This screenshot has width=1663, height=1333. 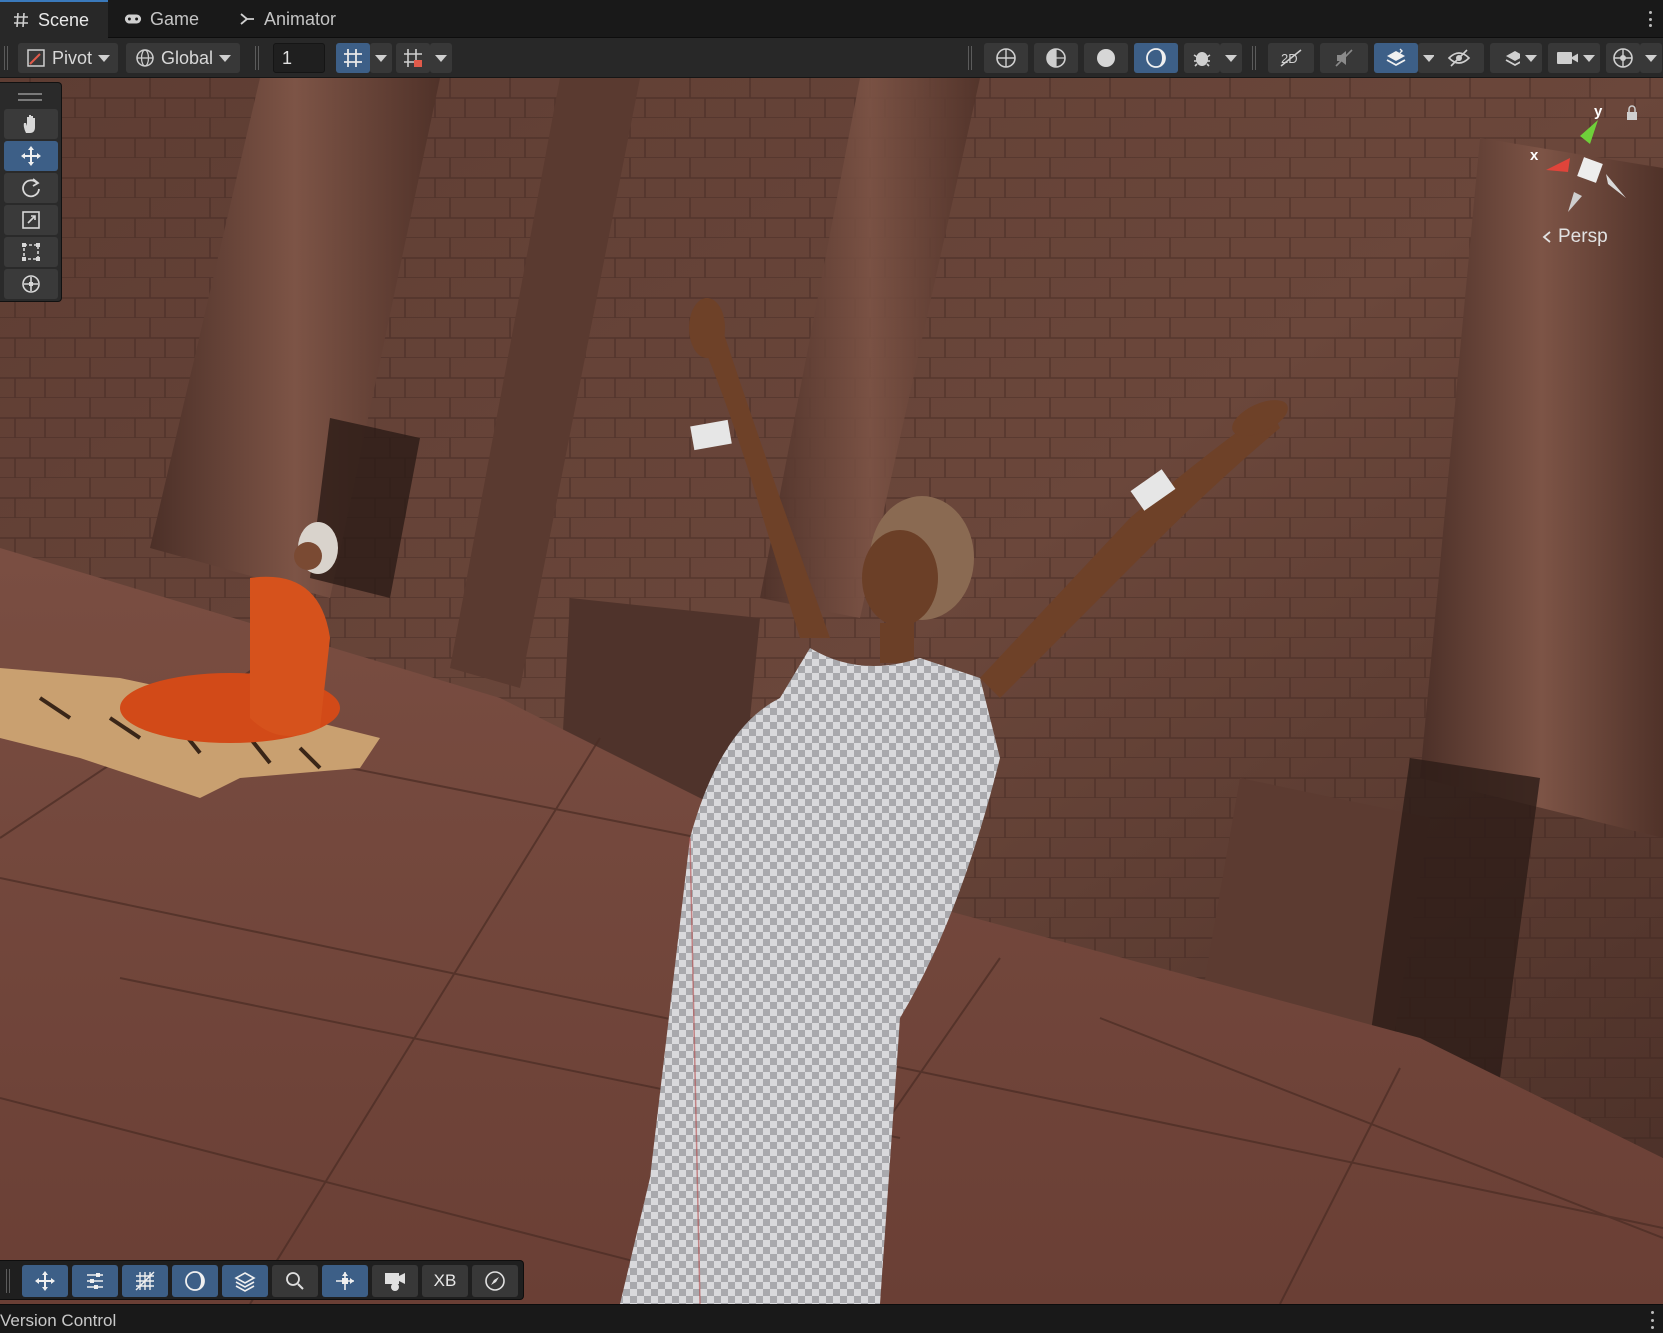 What do you see at coordinates (1574, 237) in the screenshot?
I see `projection-toggle: Persp` at bounding box center [1574, 237].